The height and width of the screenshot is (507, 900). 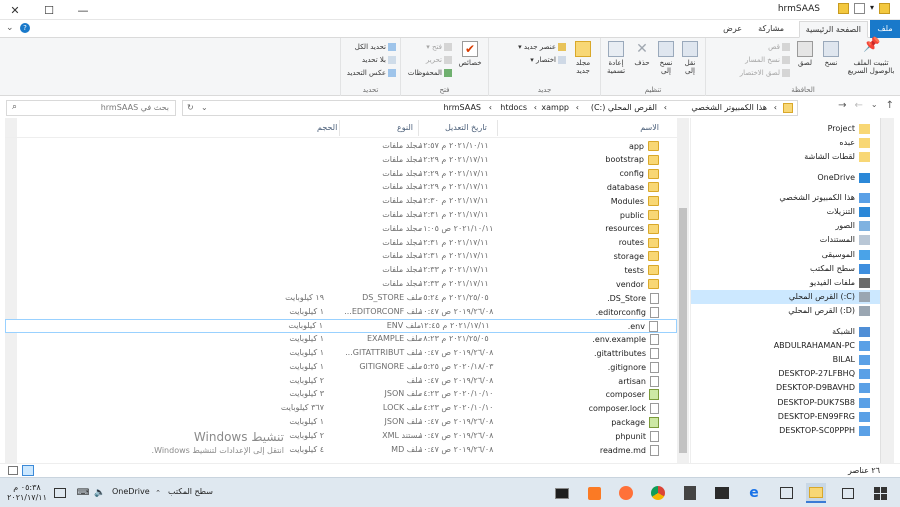 What do you see at coordinates (542, 47) in the screenshot?
I see `new-item-button: عنصر جديد ▾` at bounding box center [542, 47].